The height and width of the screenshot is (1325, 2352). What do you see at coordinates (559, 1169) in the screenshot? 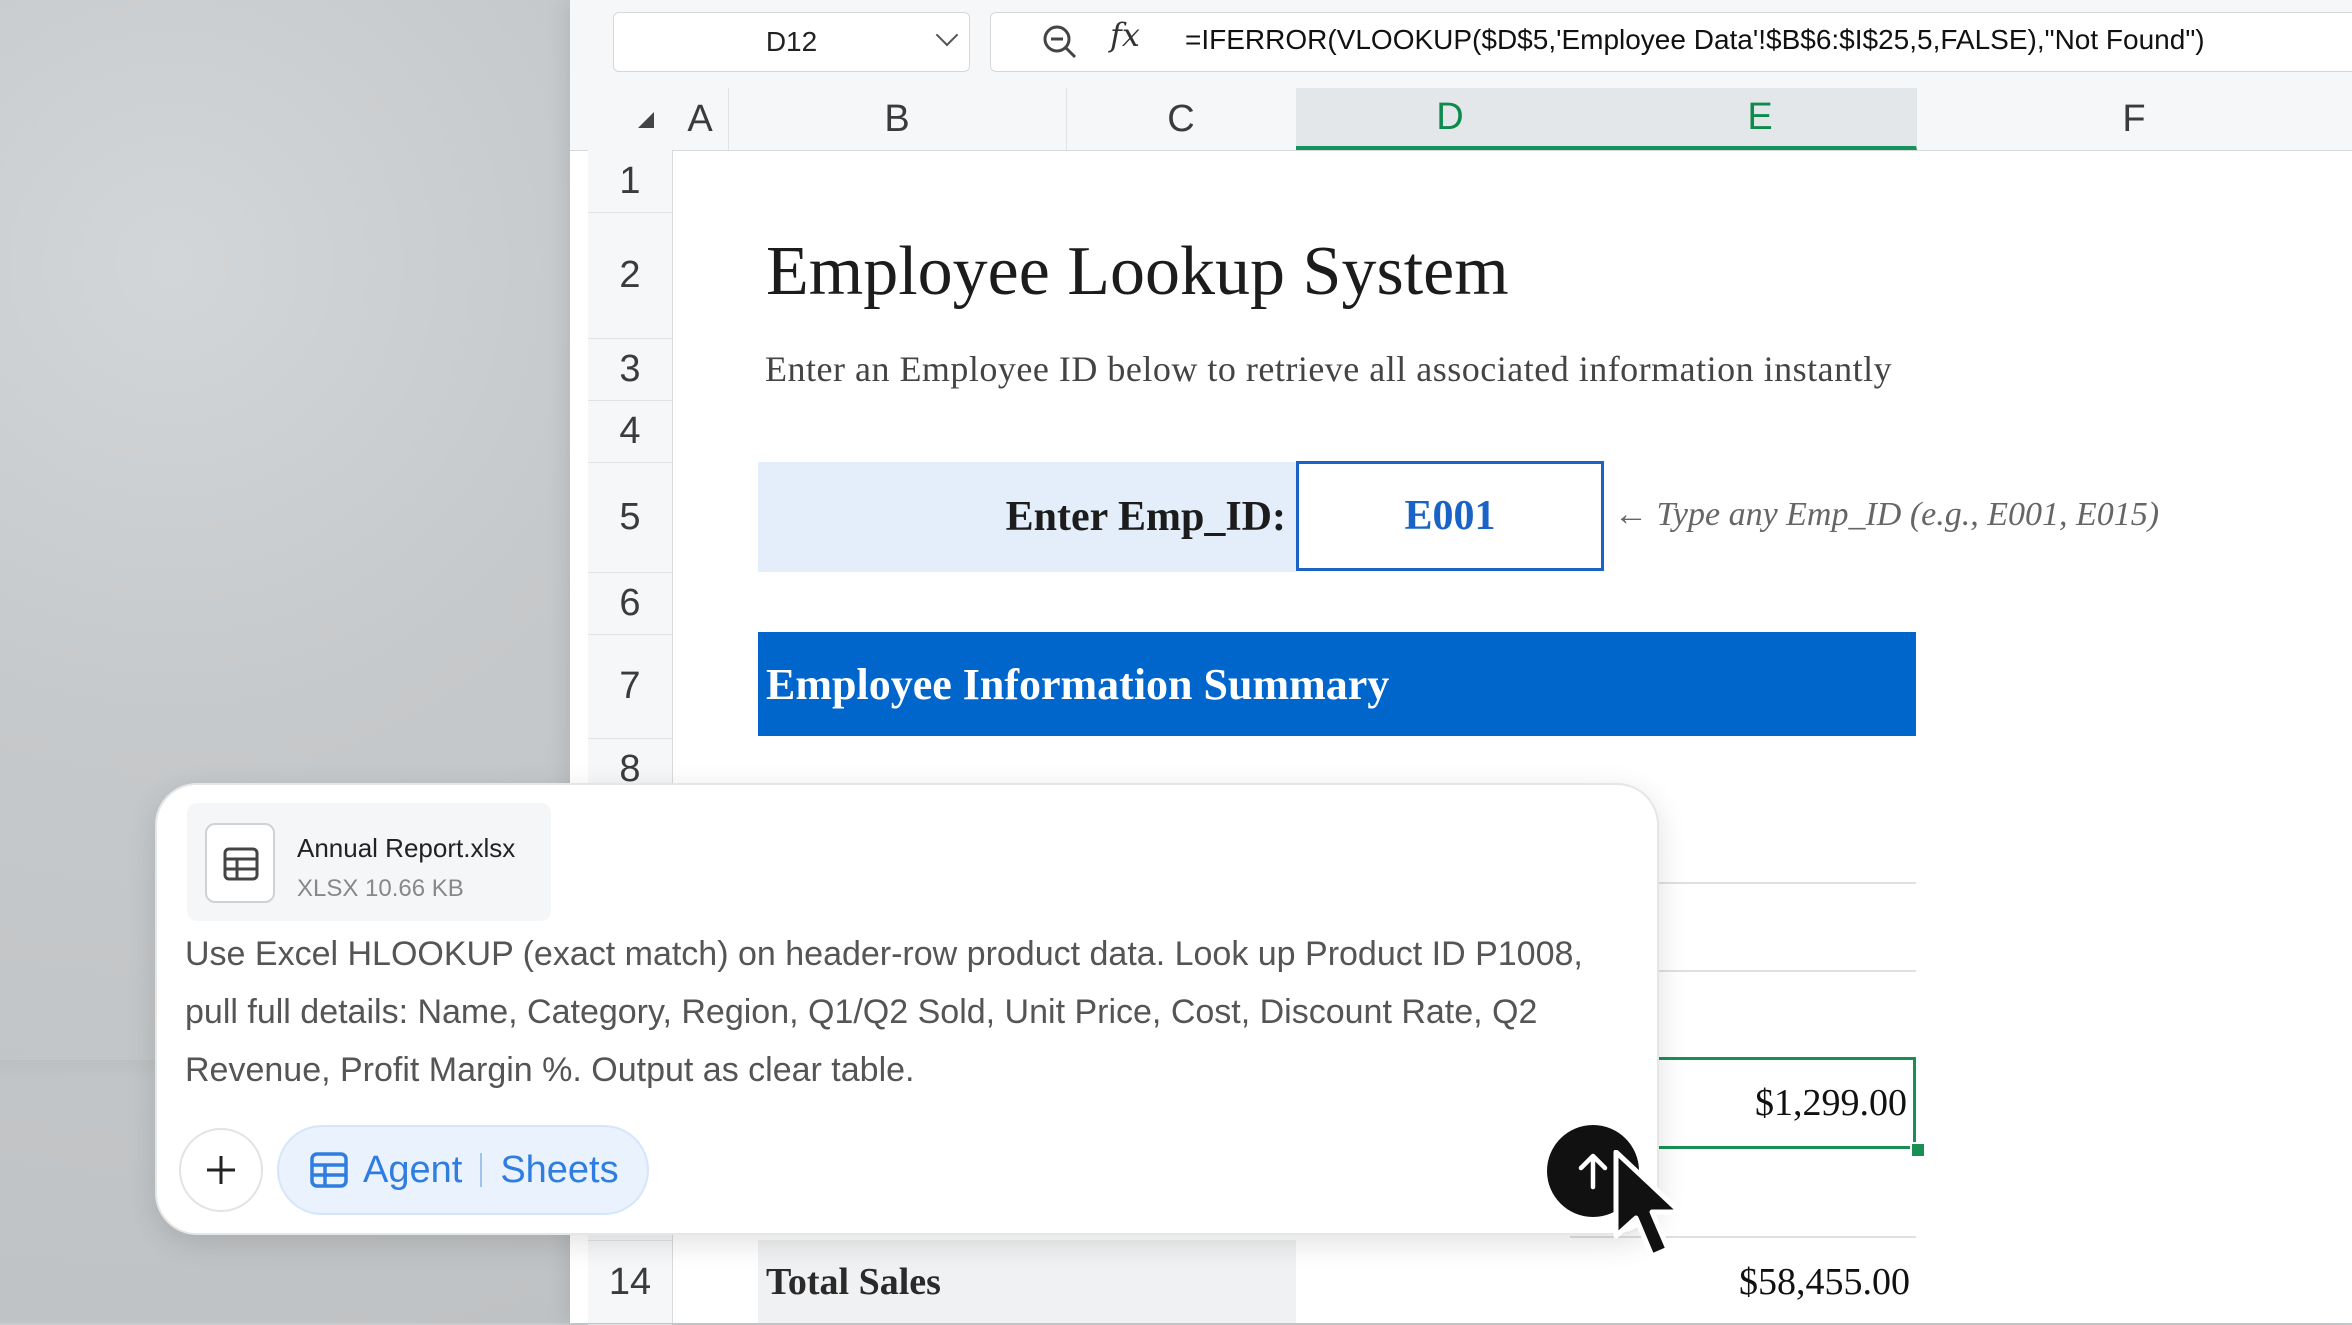
I see `sheets-label: Sheets` at bounding box center [559, 1169].